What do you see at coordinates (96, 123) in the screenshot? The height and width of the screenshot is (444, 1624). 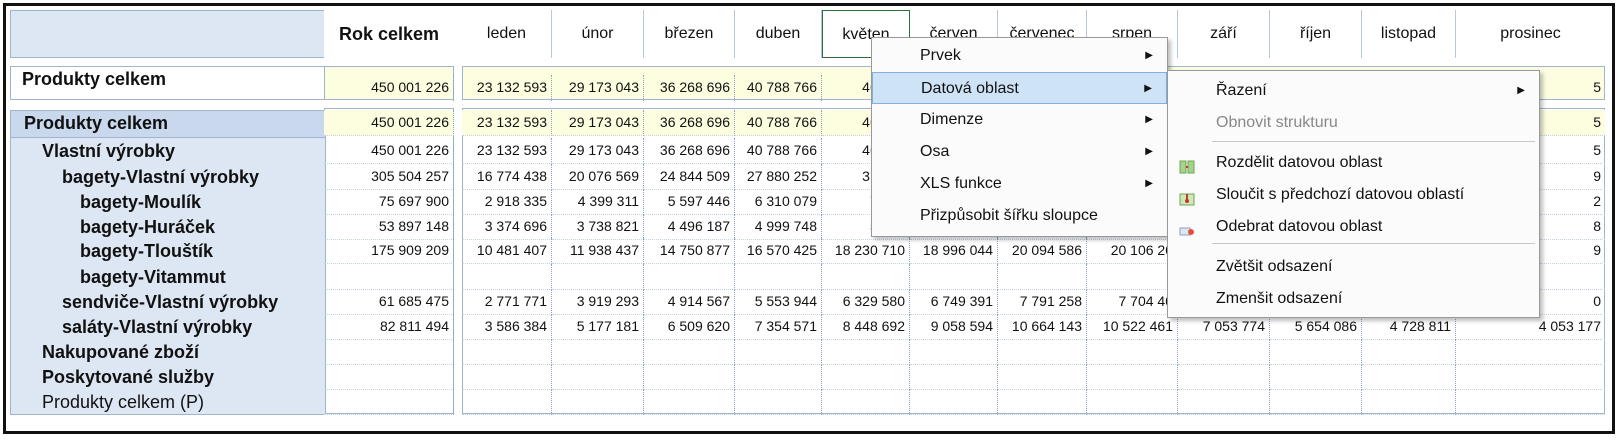 I see `row-label: Produkty celkem` at bounding box center [96, 123].